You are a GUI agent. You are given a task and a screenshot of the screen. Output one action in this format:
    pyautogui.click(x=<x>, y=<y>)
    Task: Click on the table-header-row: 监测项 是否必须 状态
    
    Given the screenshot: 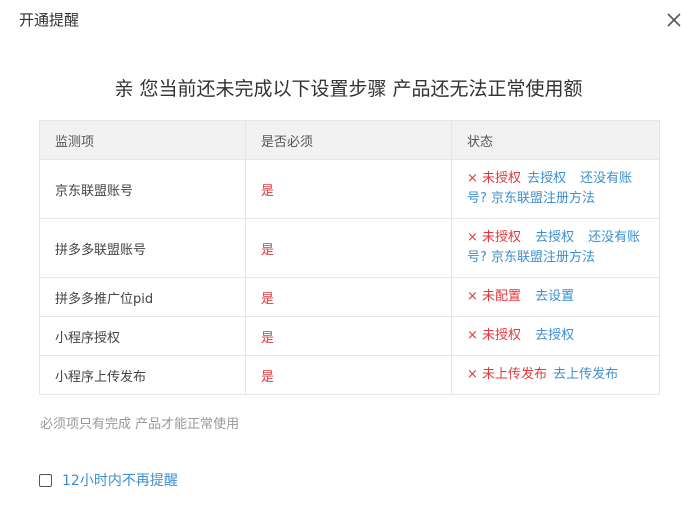 What is the action you would take?
    pyautogui.click(x=349, y=140)
    